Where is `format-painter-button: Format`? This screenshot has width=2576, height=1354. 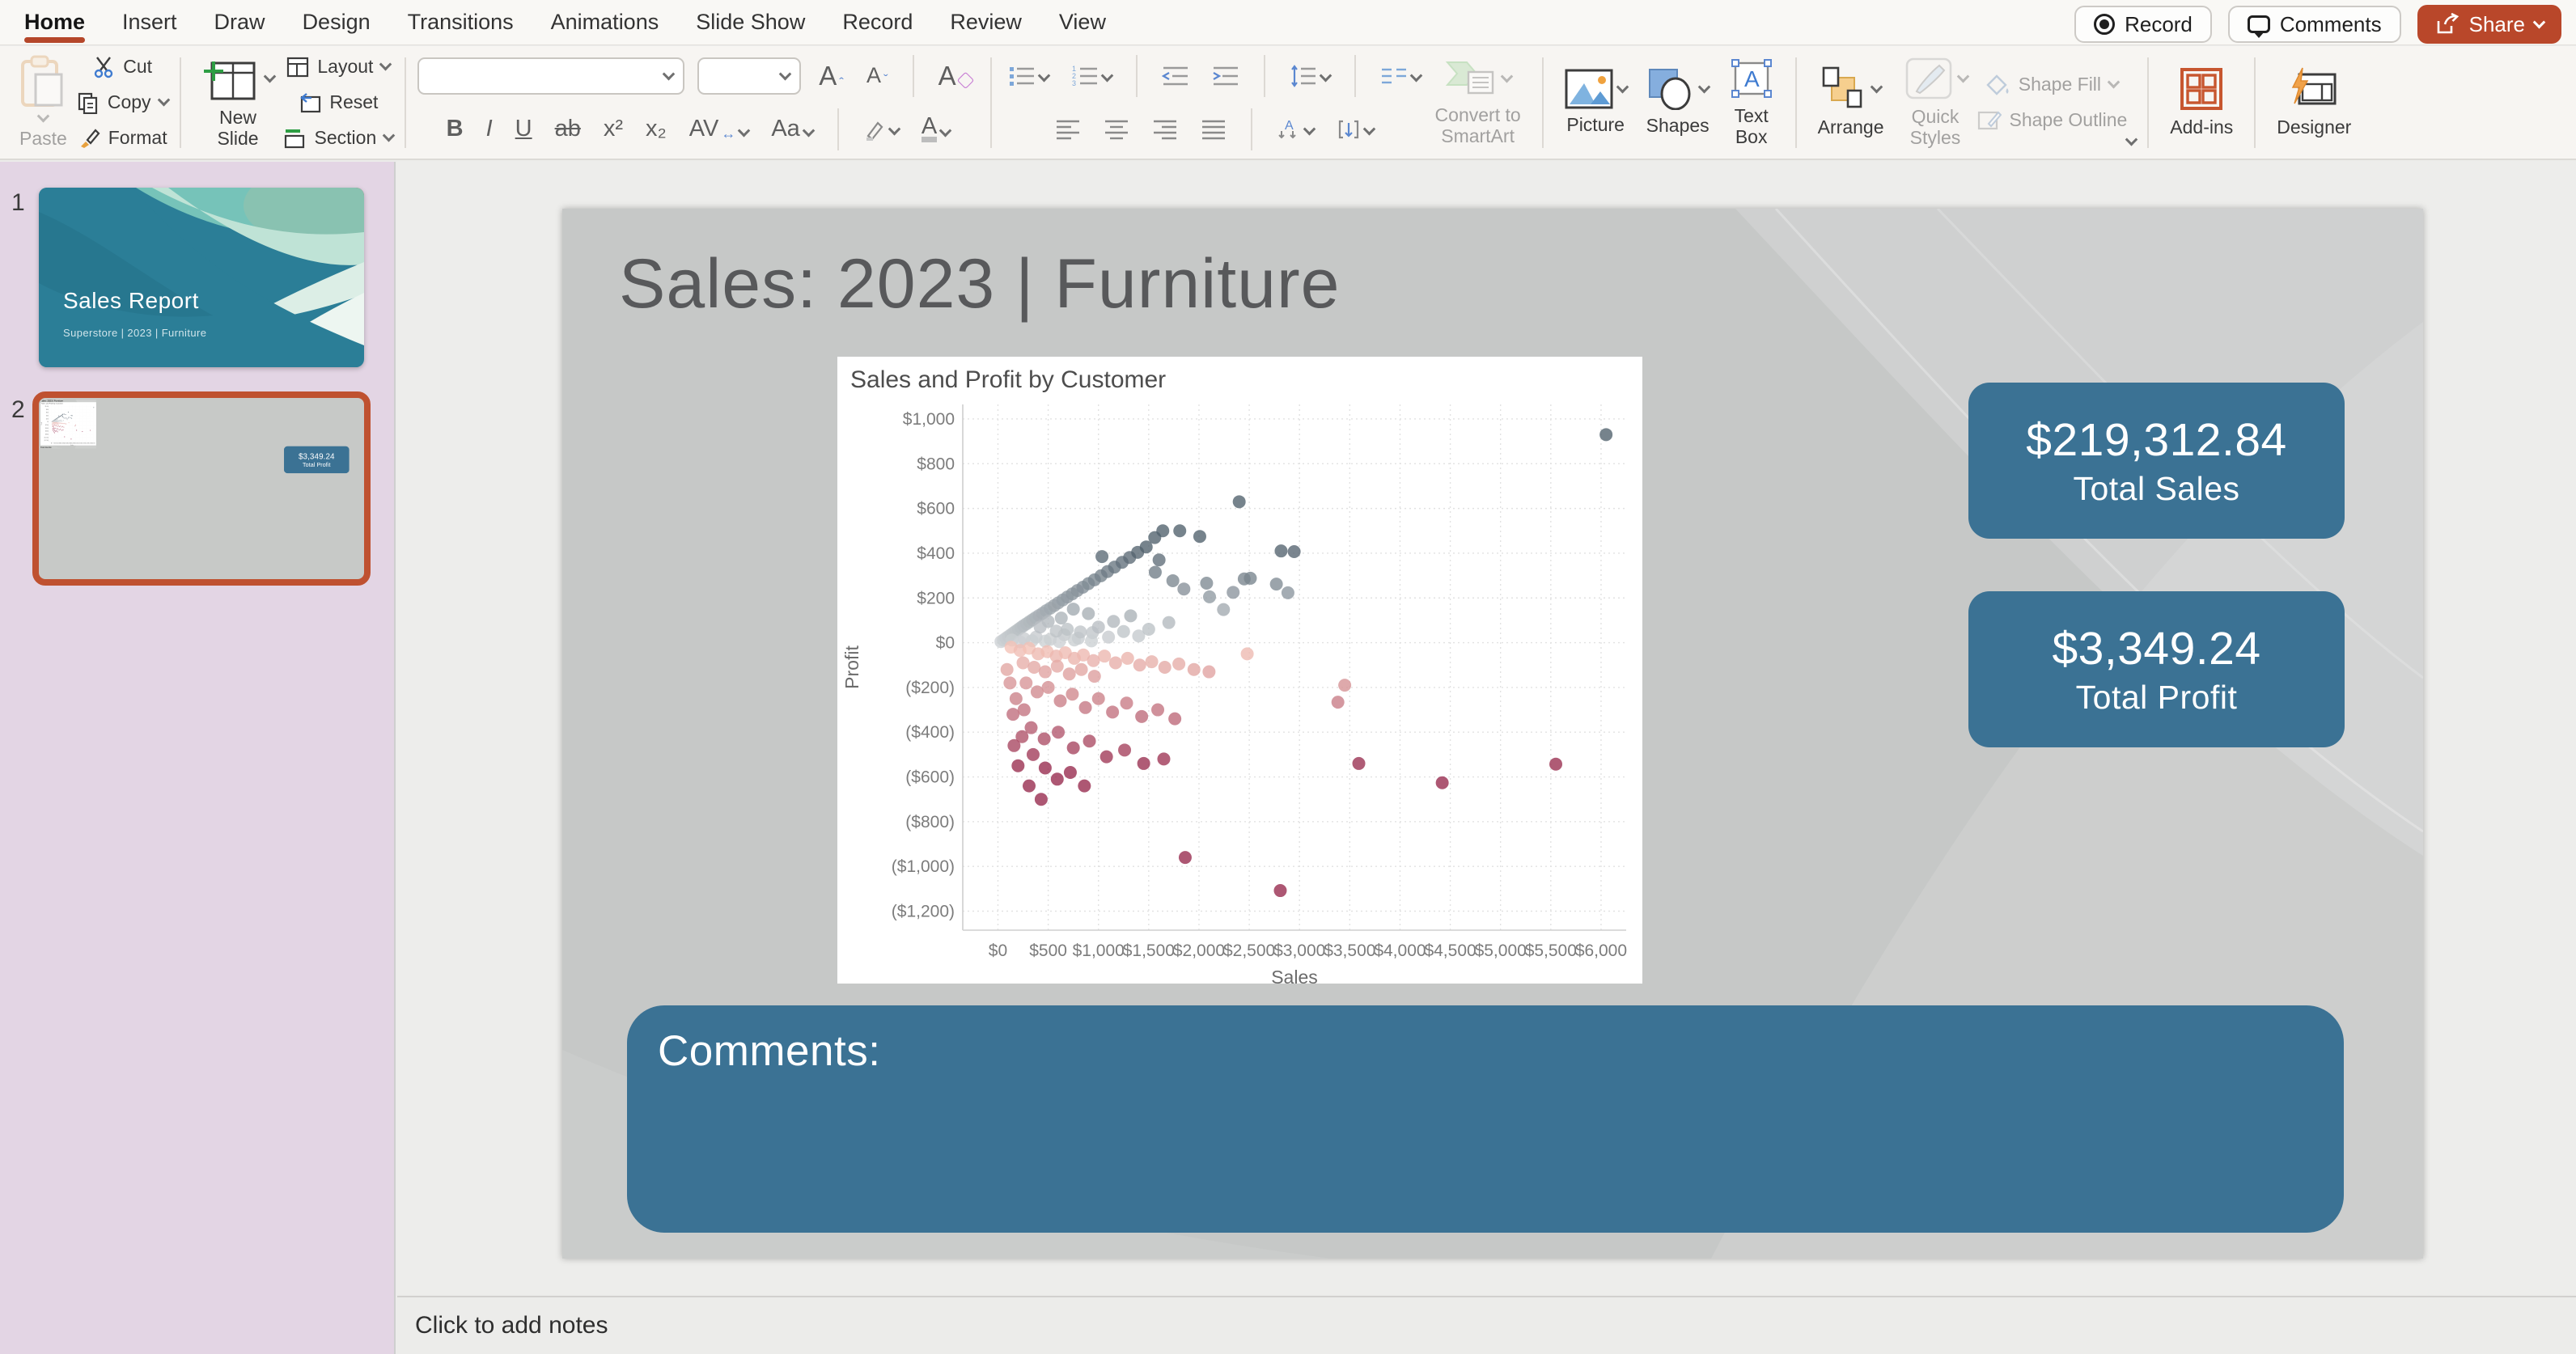
format-painter-button: Format is located at coordinates (122, 139).